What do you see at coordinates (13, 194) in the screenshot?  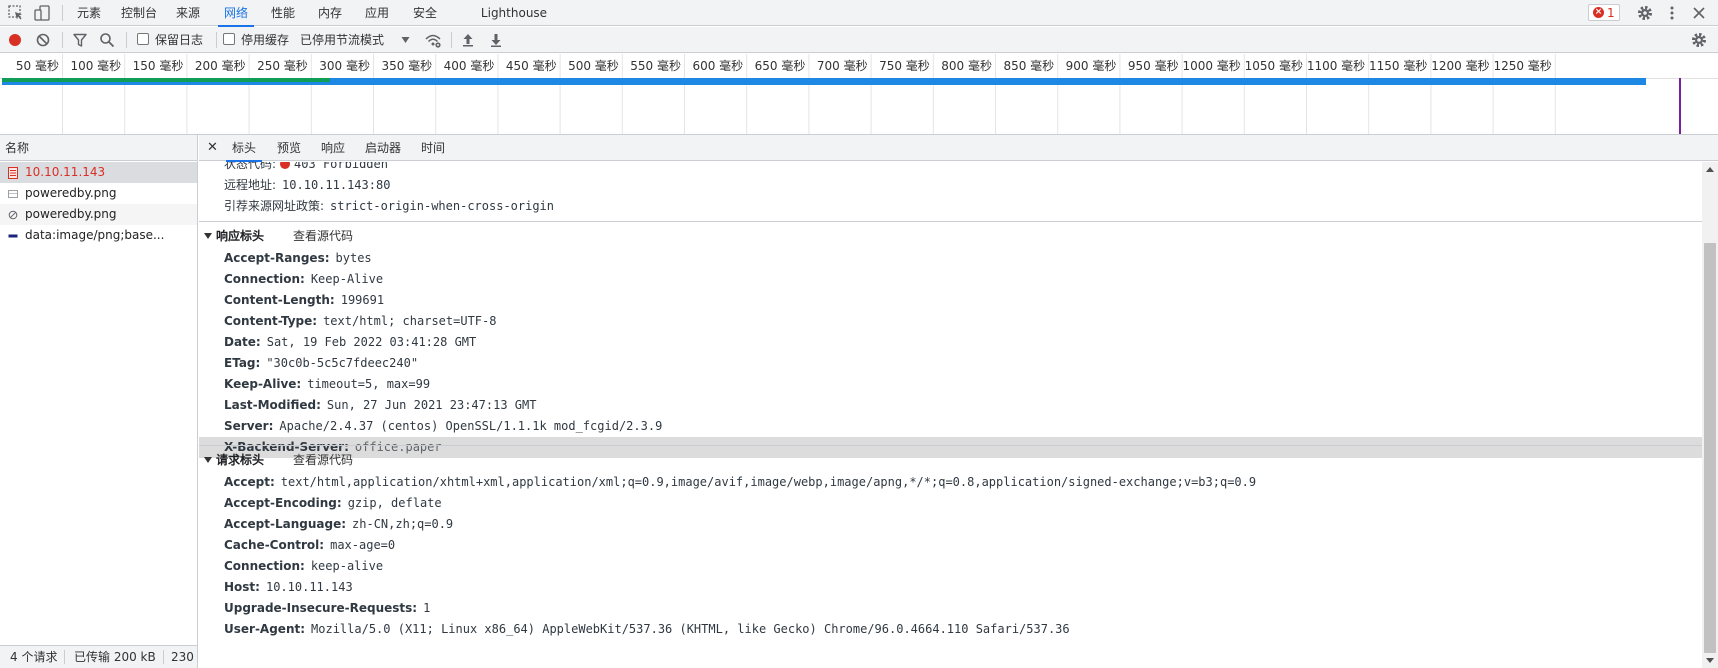 I see `image-file-icon` at bounding box center [13, 194].